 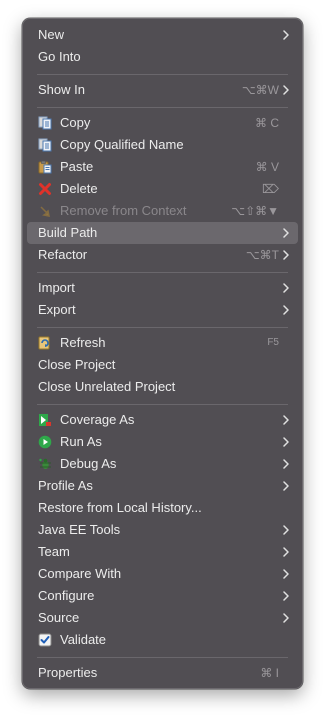 I want to click on menu-item-copy: Copy ⌘ C, so click(x=162, y=123).